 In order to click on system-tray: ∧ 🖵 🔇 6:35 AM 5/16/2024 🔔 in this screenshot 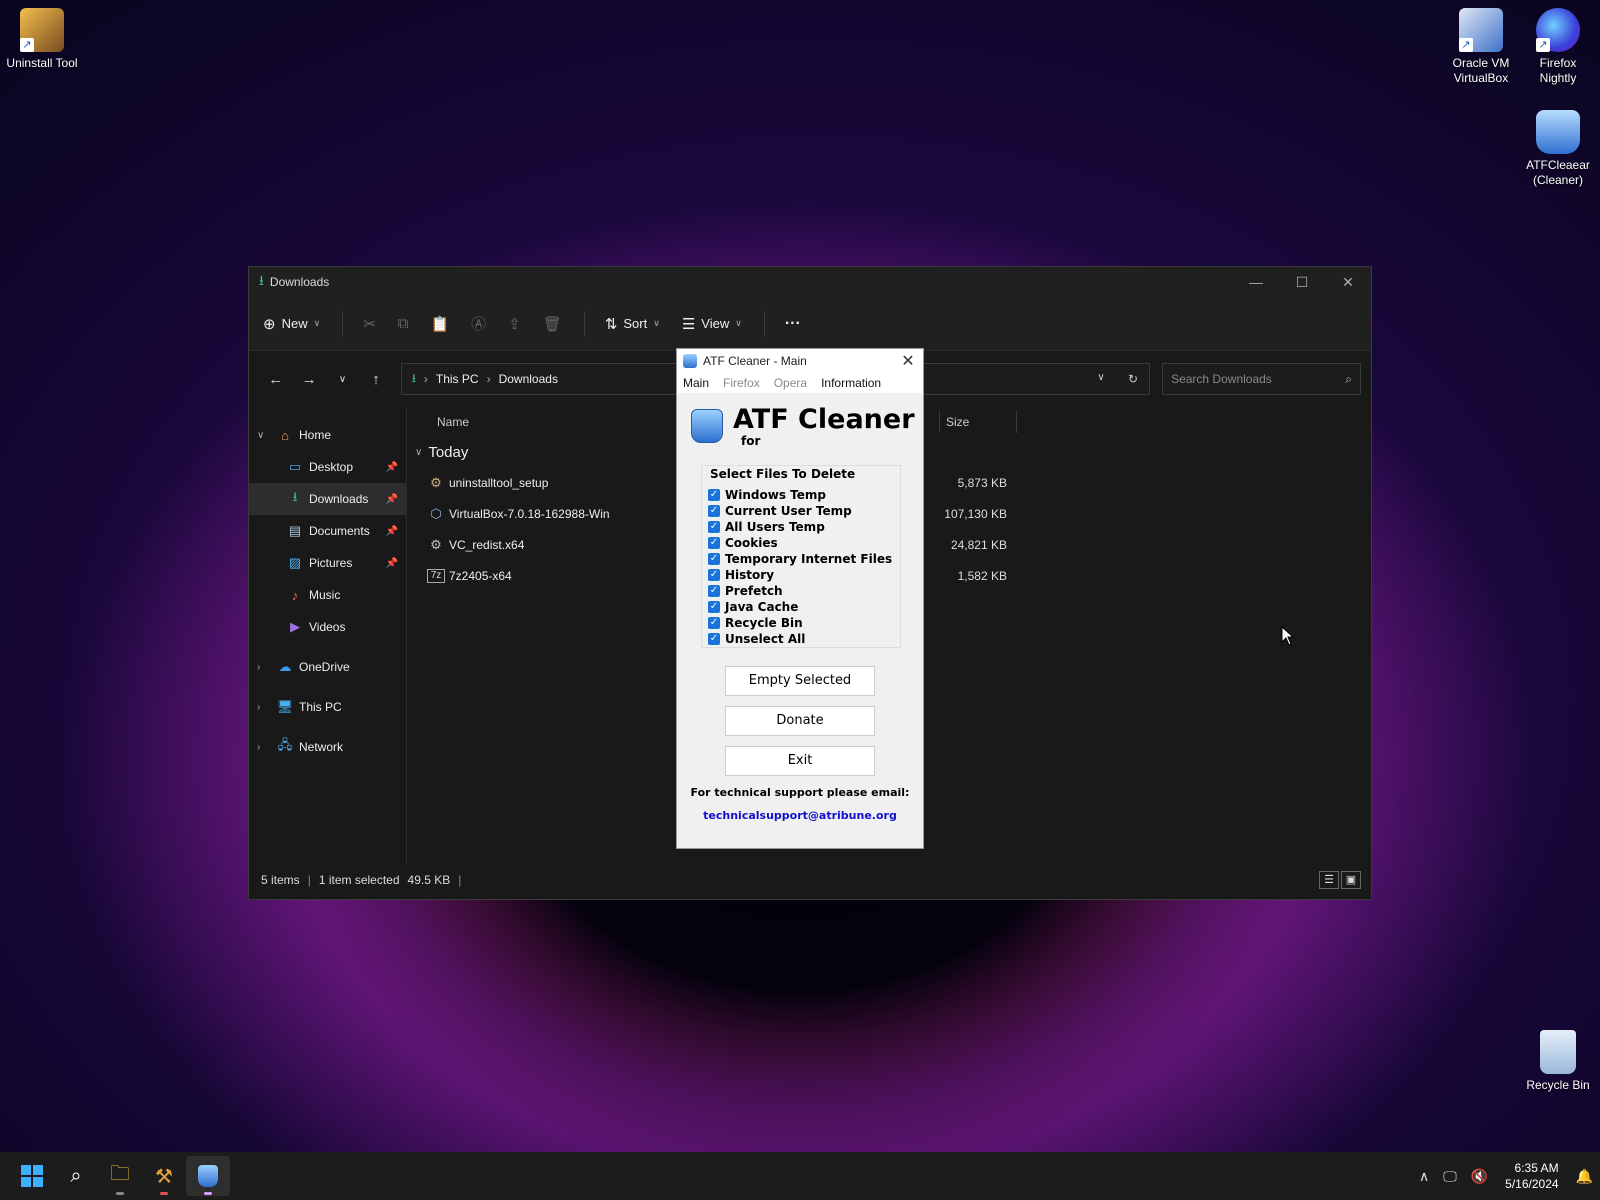, I will do `click(1506, 1176)`.